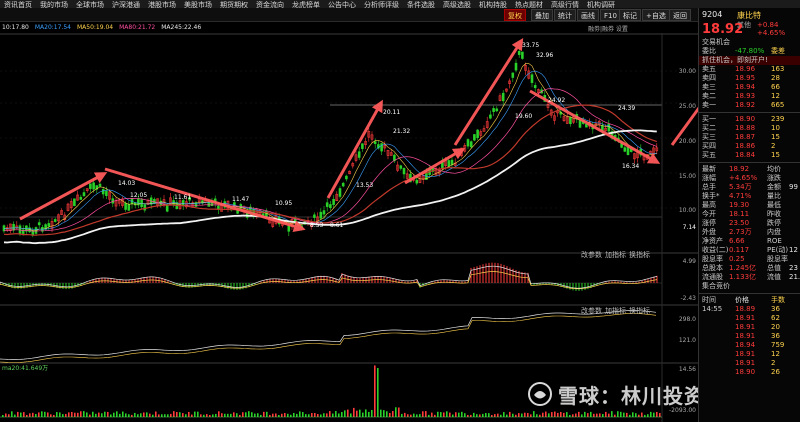 This screenshot has height=422, width=800. What do you see at coordinates (515, 15) in the screenshot?
I see `restore-rights-button: 复权` at bounding box center [515, 15].